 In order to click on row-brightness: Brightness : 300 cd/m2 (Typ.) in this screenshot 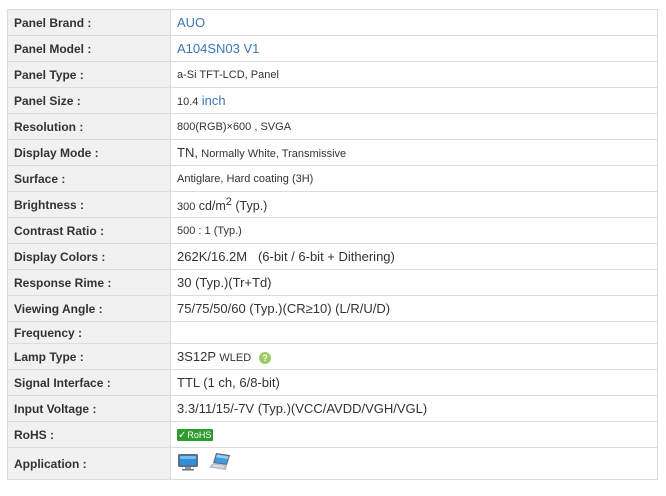, I will do `click(332, 204)`.